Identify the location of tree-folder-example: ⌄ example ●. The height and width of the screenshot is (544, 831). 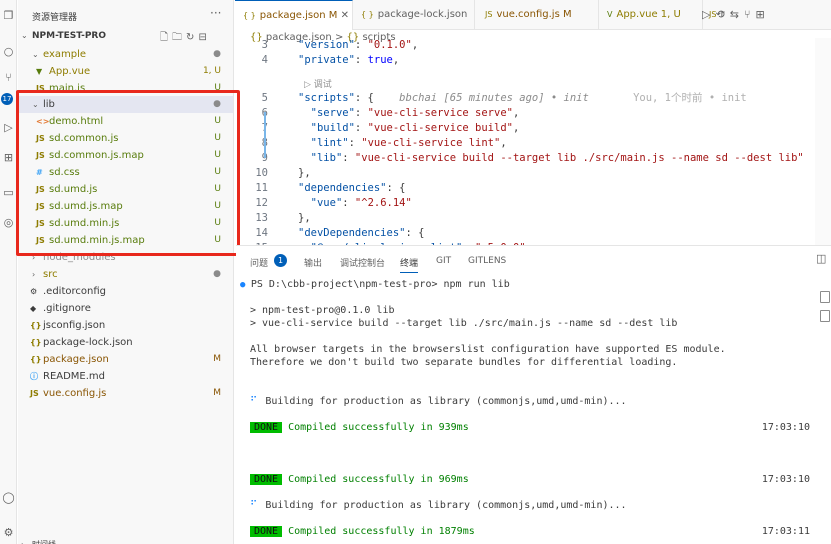
(125, 54).